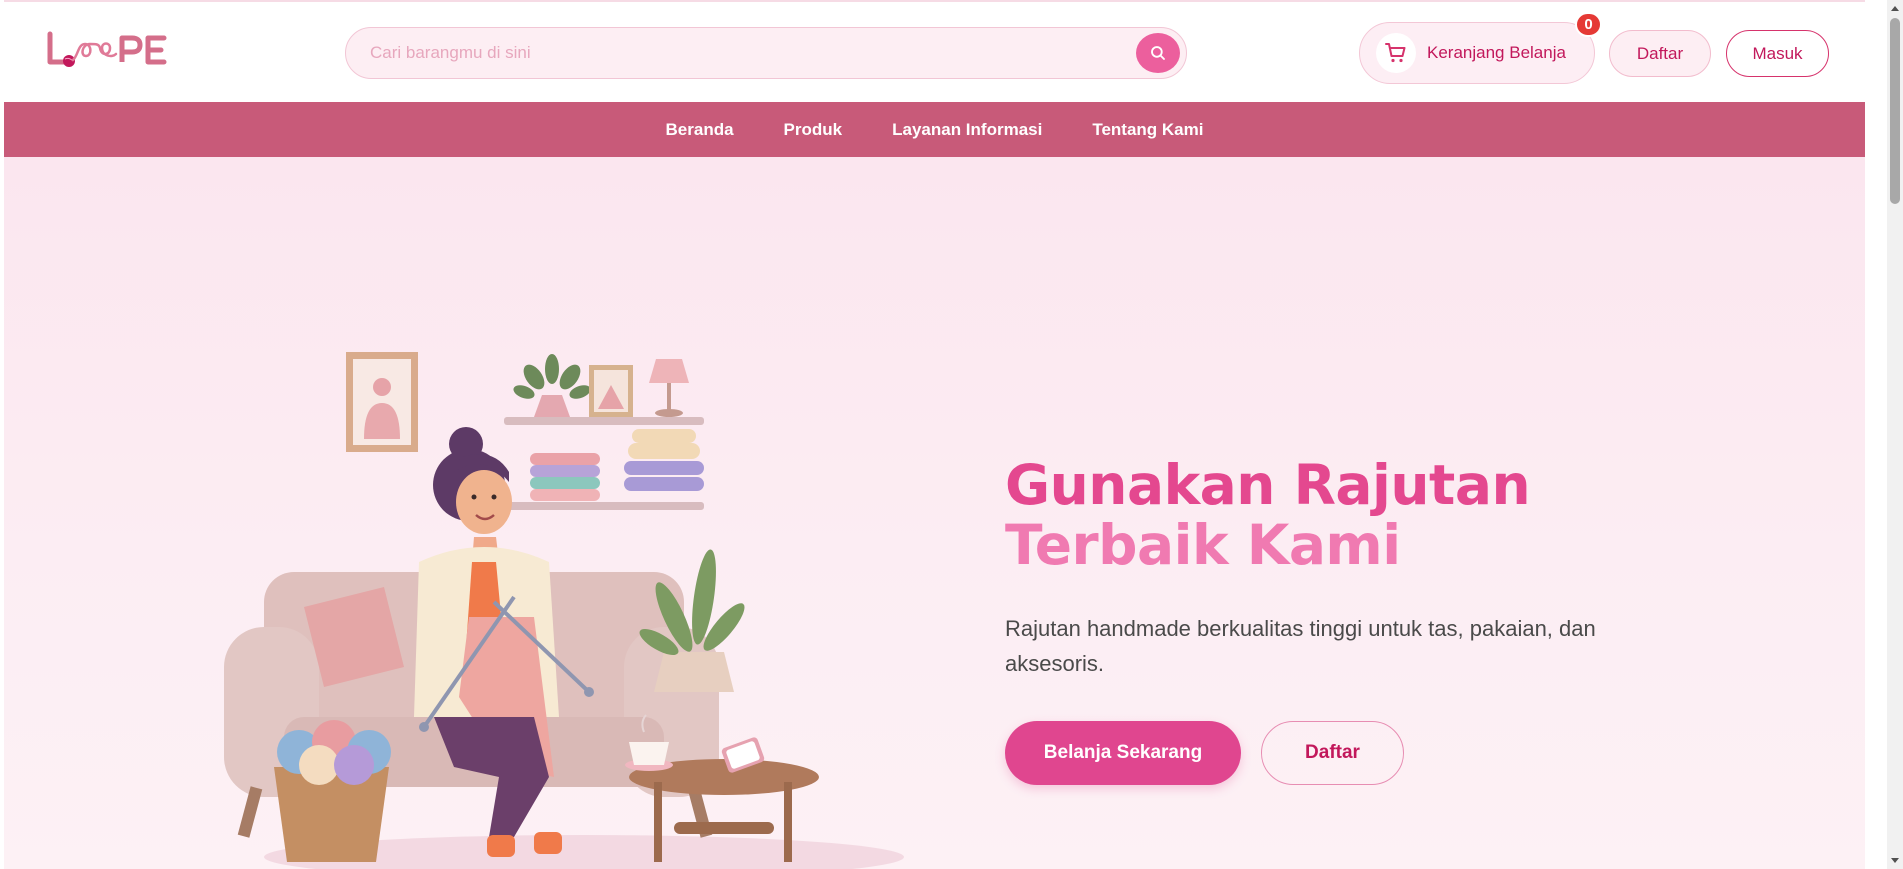  What do you see at coordinates (1203, 545) in the screenshot?
I see `hero-title-line2: Terbaik Kami` at bounding box center [1203, 545].